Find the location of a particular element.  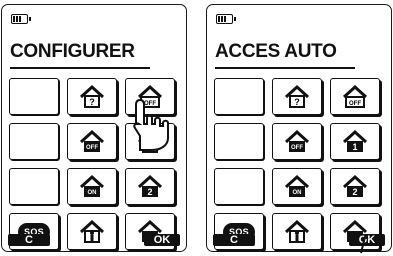

house-button is located at coordinates (150, 141).